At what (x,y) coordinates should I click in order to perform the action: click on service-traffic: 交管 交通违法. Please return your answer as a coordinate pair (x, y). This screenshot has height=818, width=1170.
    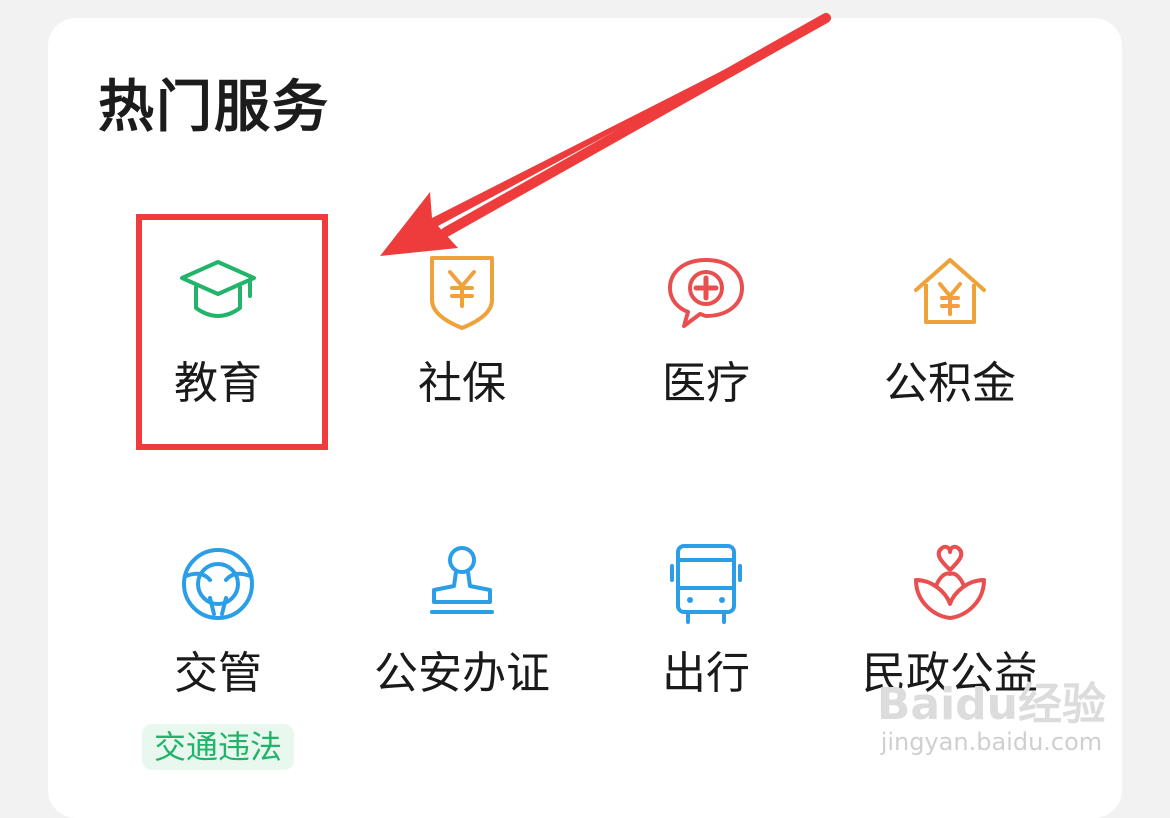
    Looking at the image, I should click on (218, 655).